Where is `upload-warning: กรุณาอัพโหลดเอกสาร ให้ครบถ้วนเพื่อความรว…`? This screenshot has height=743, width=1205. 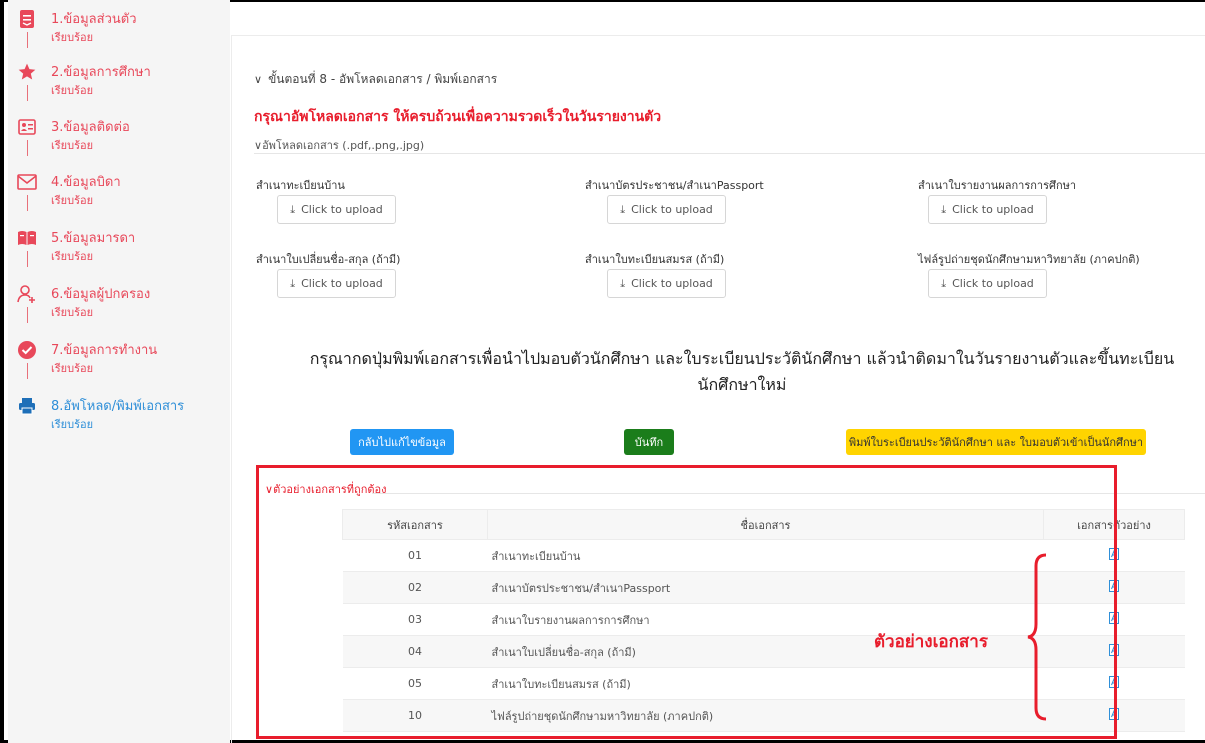 upload-warning: กรุณาอัพโหลดเอกสาร ให้ครบถ้วนเพื่อความรว… is located at coordinates (458, 117).